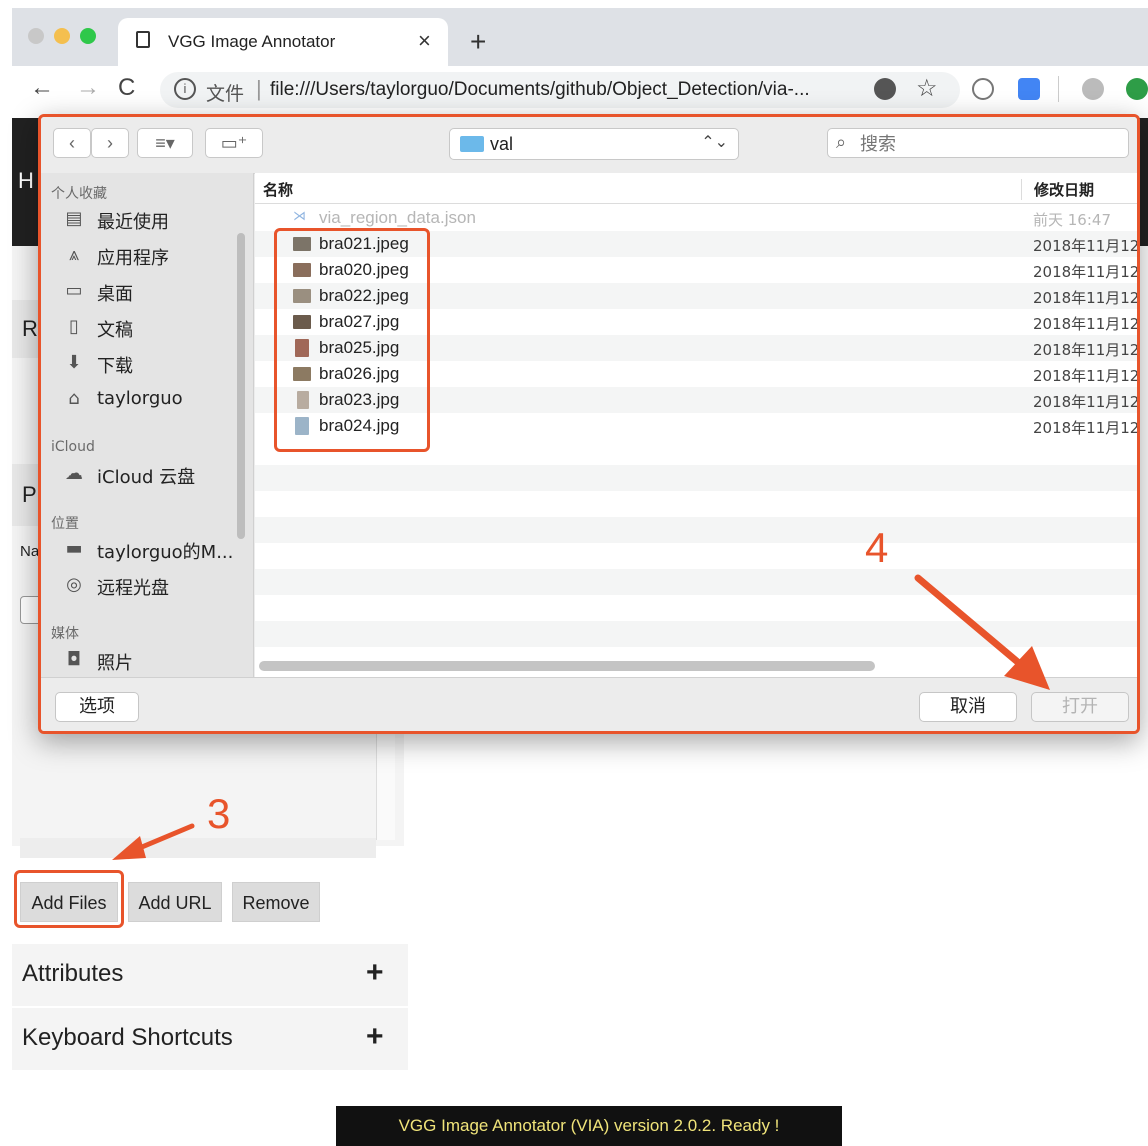 This screenshot has width=1148, height=1146. What do you see at coordinates (129, 848) in the screenshot?
I see `arrow-3-head` at bounding box center [129, 848].